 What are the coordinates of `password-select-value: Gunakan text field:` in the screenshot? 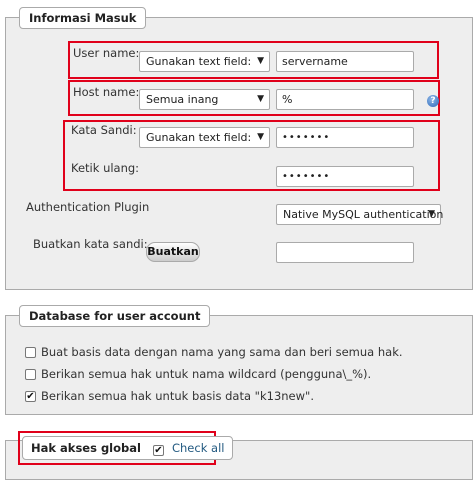 It's located at (199, 137).